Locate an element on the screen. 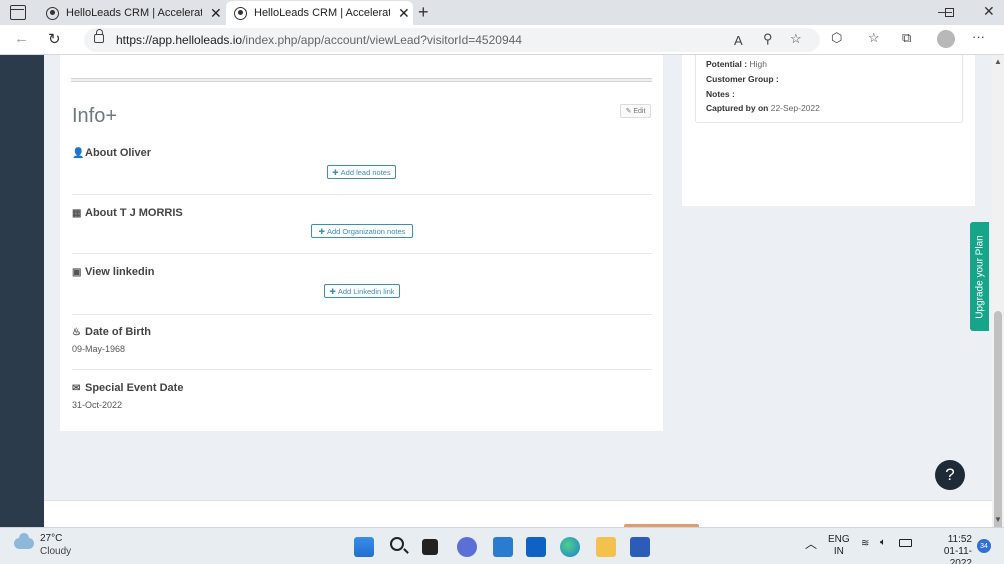  captured-row: Captured by on 22-Sep-2022 is located at coordinates (763, 108).